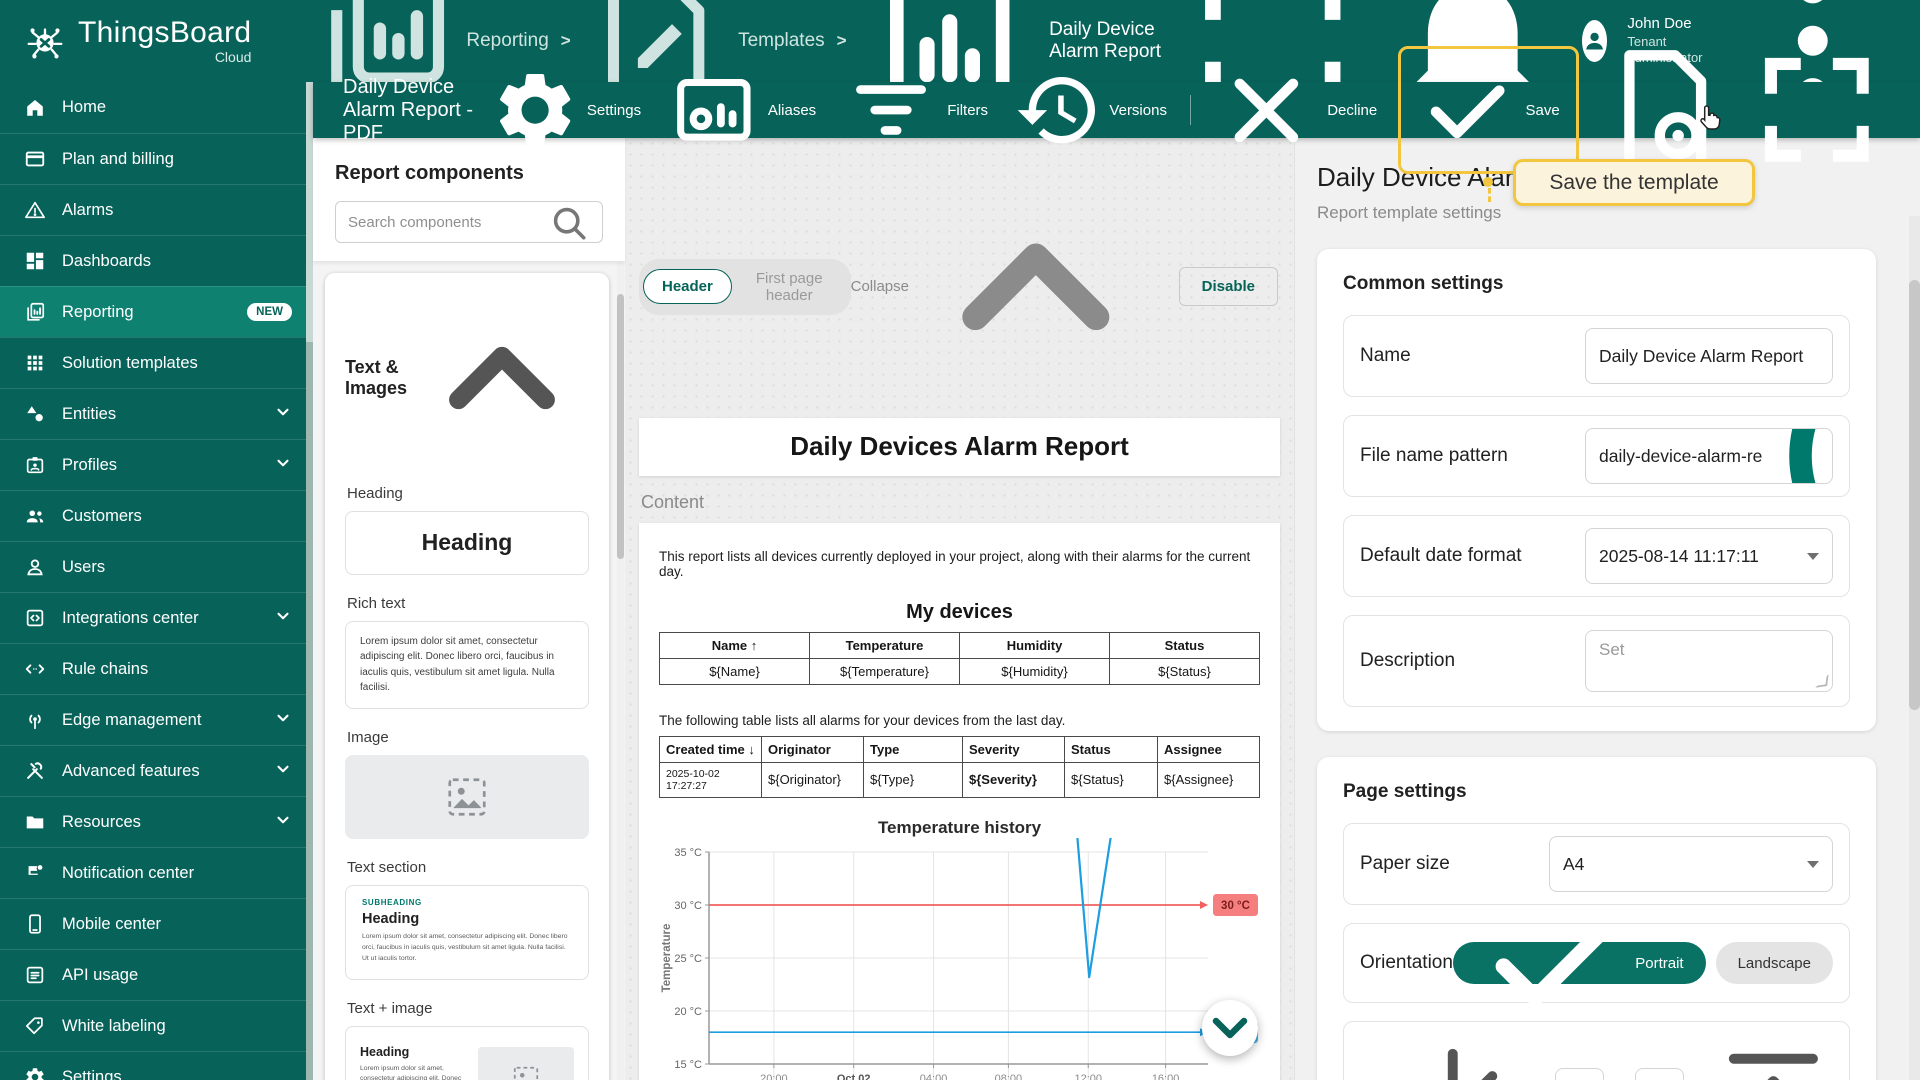 The image size is (1920, 1080). I want to click on settings-scrollbar, so click(1914, 648).